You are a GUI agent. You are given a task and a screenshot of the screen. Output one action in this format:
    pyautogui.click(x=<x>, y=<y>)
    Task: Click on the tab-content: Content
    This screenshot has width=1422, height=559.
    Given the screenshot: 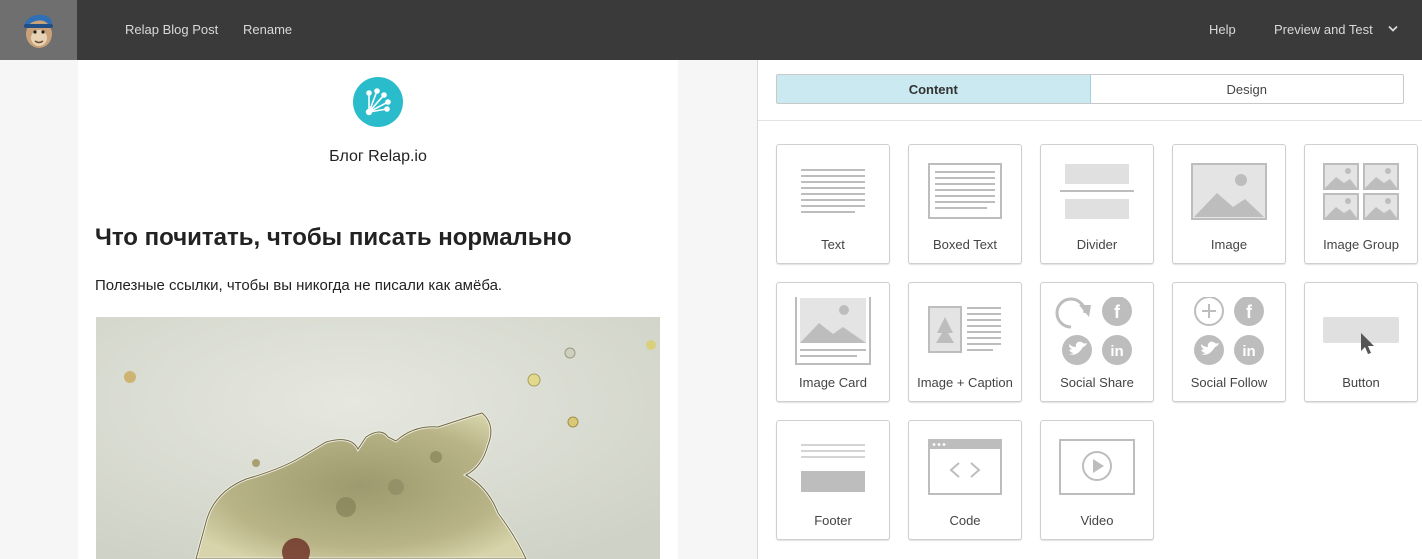 What is the action you would take?
    pyautogui.click(x=934, y=89)
    